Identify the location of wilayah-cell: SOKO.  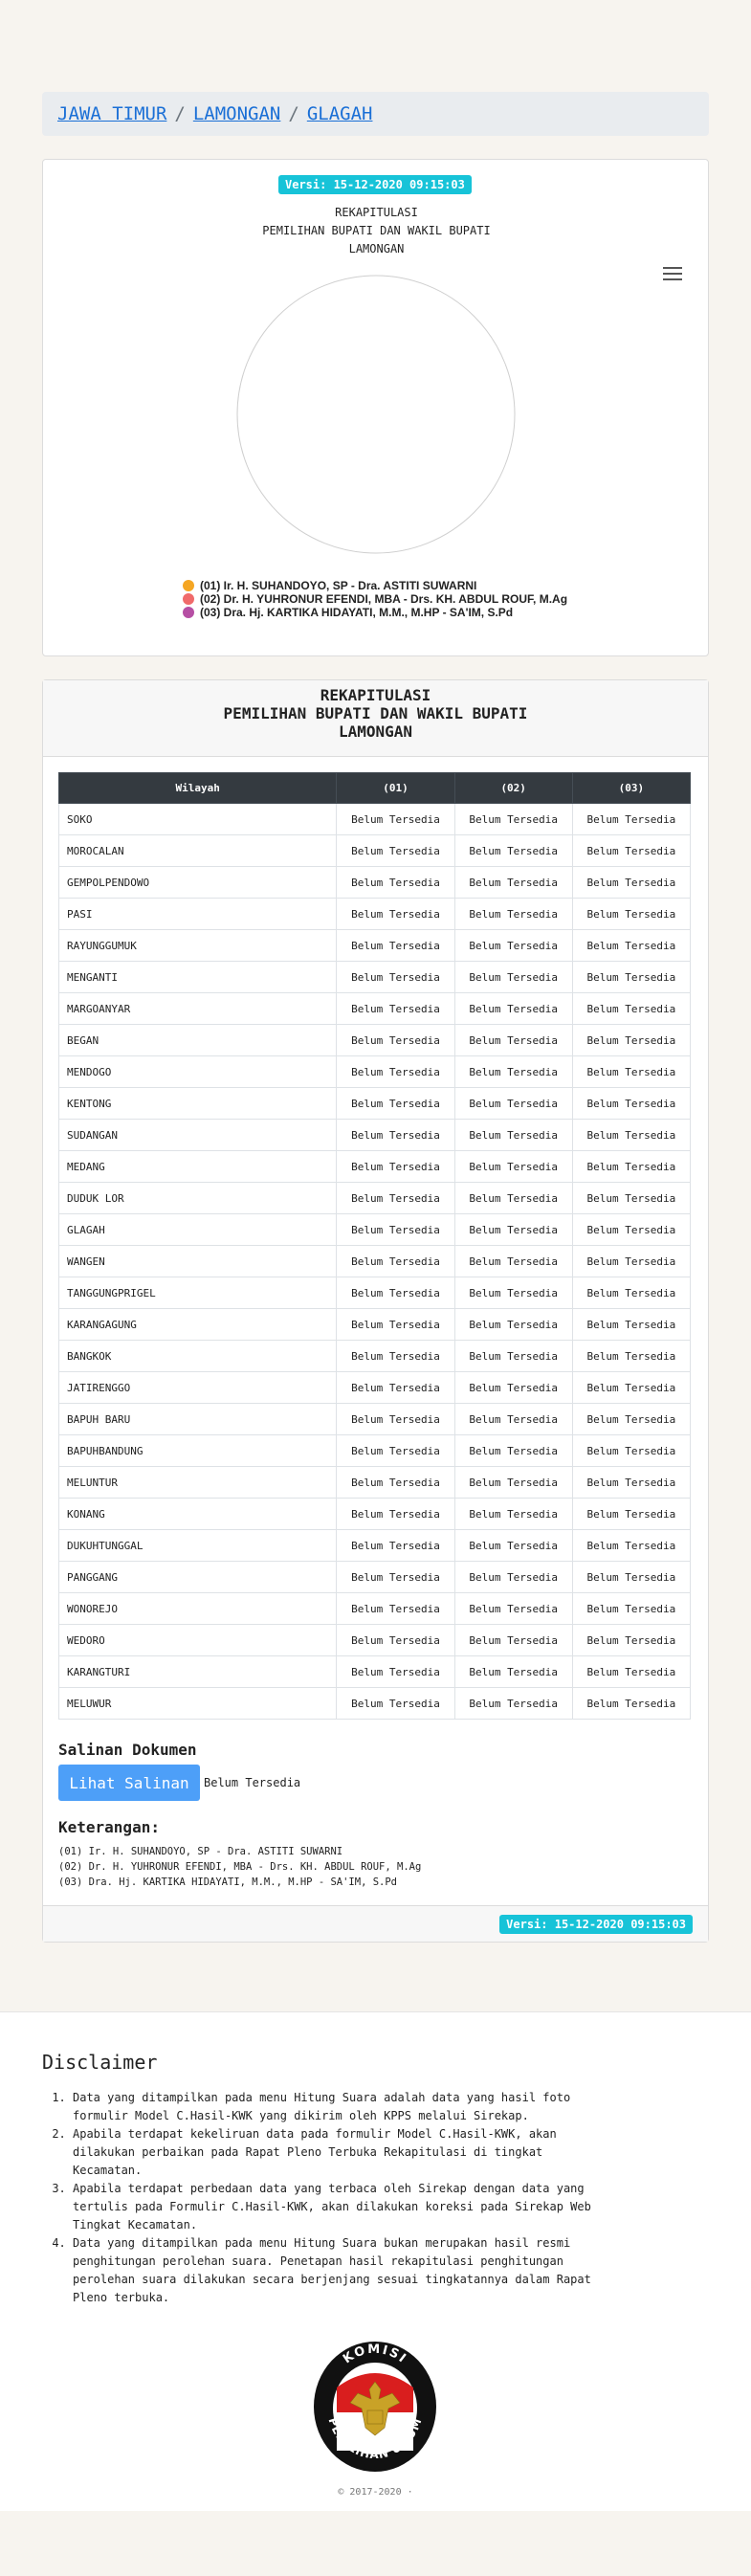
(198, 819).